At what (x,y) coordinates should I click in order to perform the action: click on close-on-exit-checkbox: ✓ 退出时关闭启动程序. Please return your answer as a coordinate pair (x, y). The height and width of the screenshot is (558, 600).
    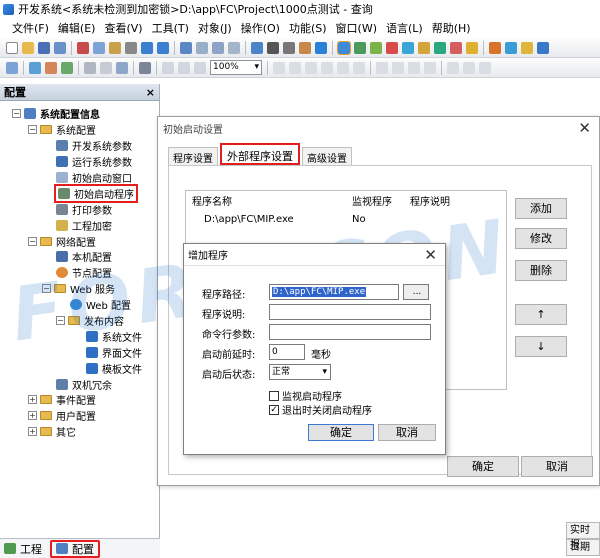
    Looking at the image, I should click on (320, 409).